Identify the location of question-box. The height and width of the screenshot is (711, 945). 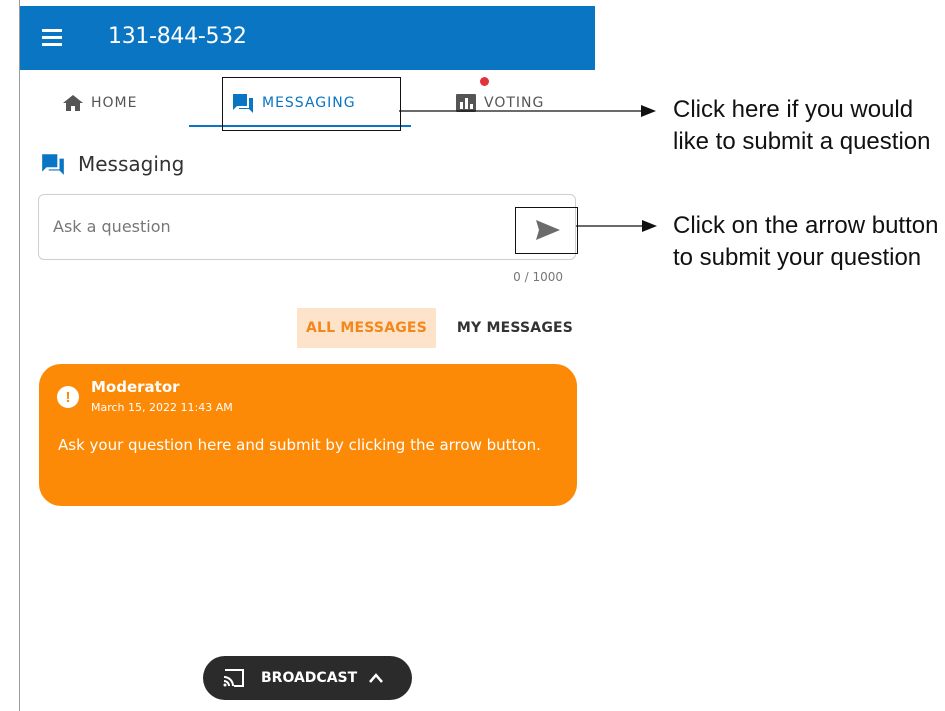
(307, 227).